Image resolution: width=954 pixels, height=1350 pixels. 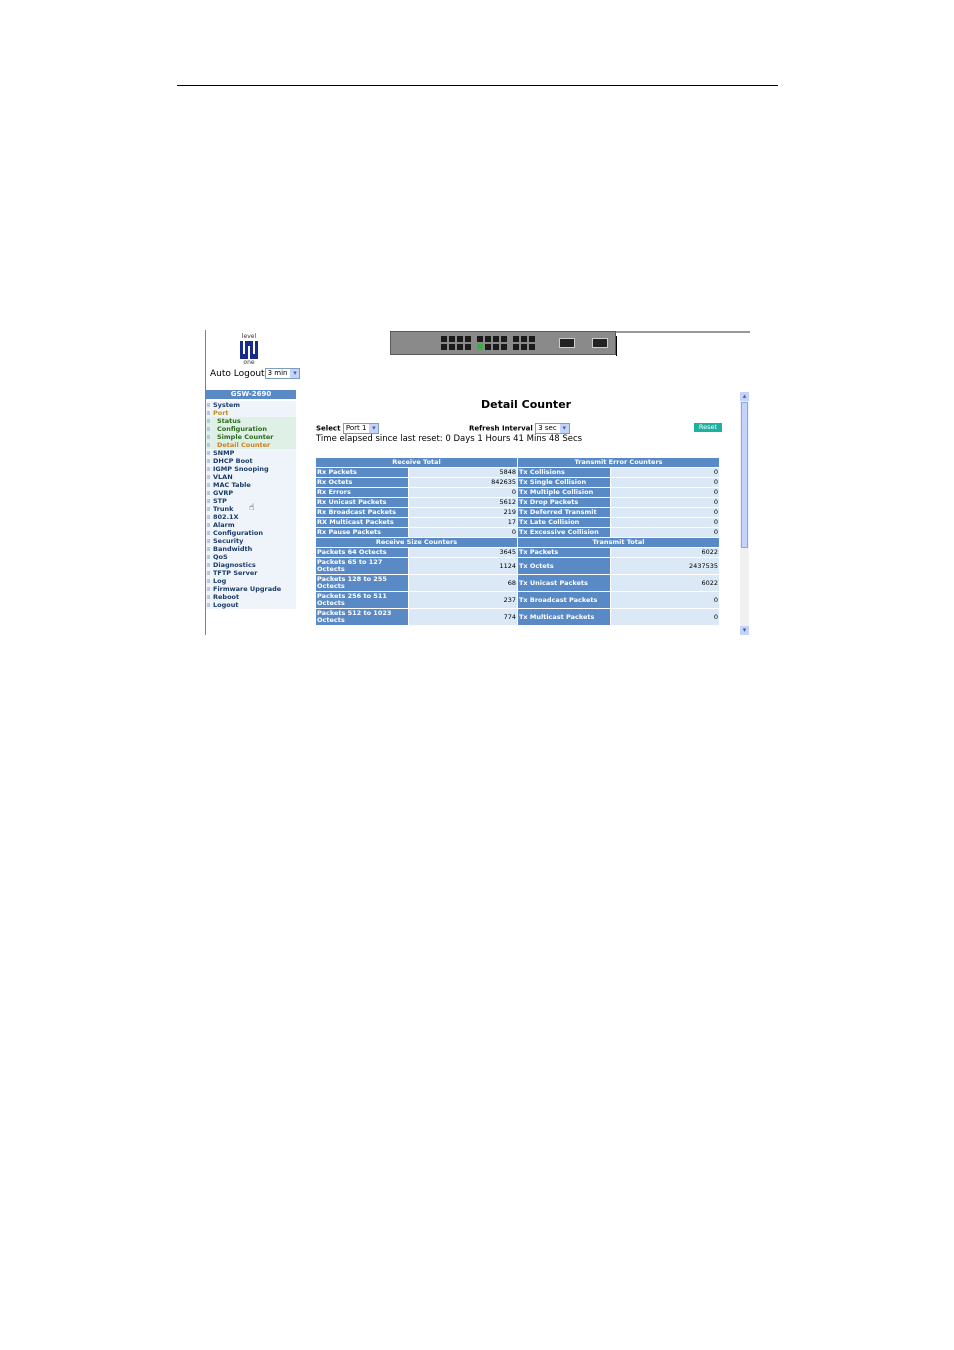 What do you see at coordinates (251, 573) in the screenshot?
I see `sidebar-item-tftp-server: TFTP Server` at bounding box center [251, 573].